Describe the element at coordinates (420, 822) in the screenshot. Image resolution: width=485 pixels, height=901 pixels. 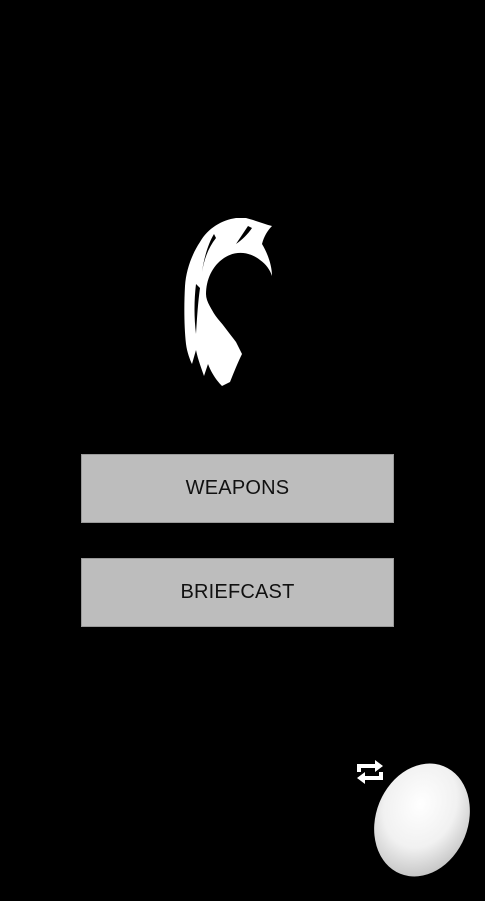
I see `egg-icon` at that location.